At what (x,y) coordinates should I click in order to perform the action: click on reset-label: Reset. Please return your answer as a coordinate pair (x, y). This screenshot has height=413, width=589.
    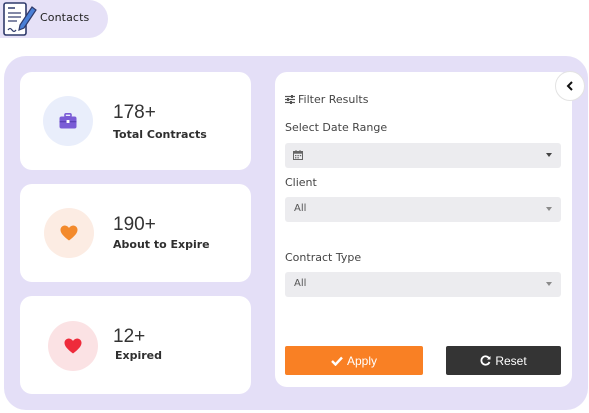
    Looking at the image, I should click on (511, 360).